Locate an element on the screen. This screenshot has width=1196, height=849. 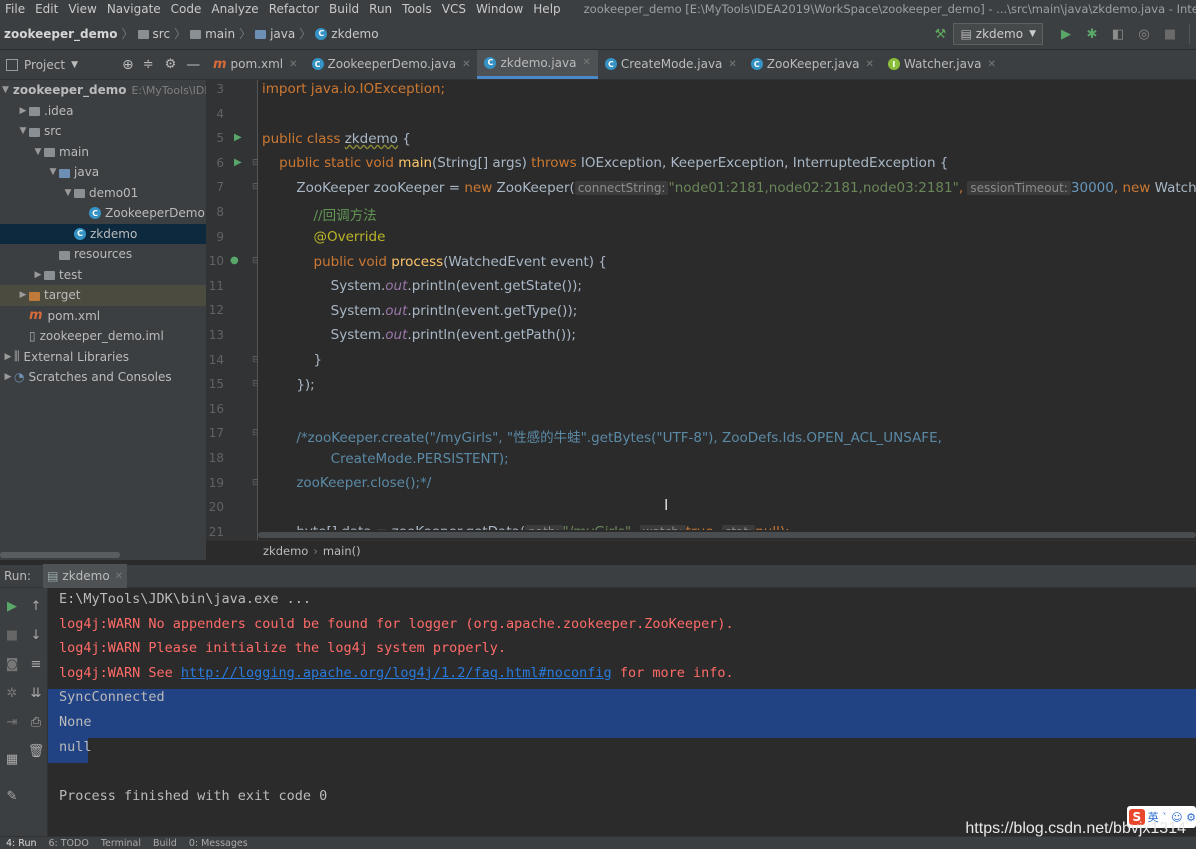
tree-item: ▼ java is located at coordinates (103, 172).